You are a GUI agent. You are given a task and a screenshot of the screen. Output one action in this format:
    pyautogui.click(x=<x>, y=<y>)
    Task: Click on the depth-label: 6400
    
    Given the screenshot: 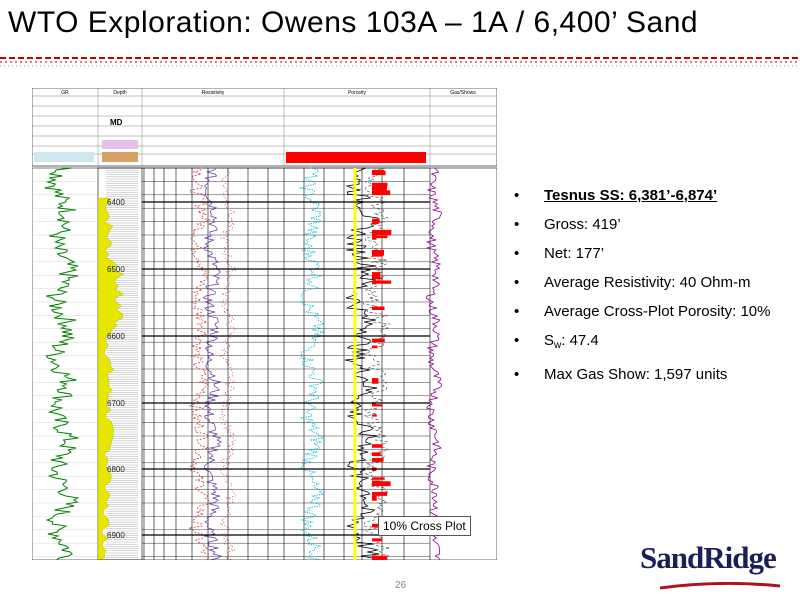 What is the action you would take?
    pyautogui.click(x=116, y=202)
    